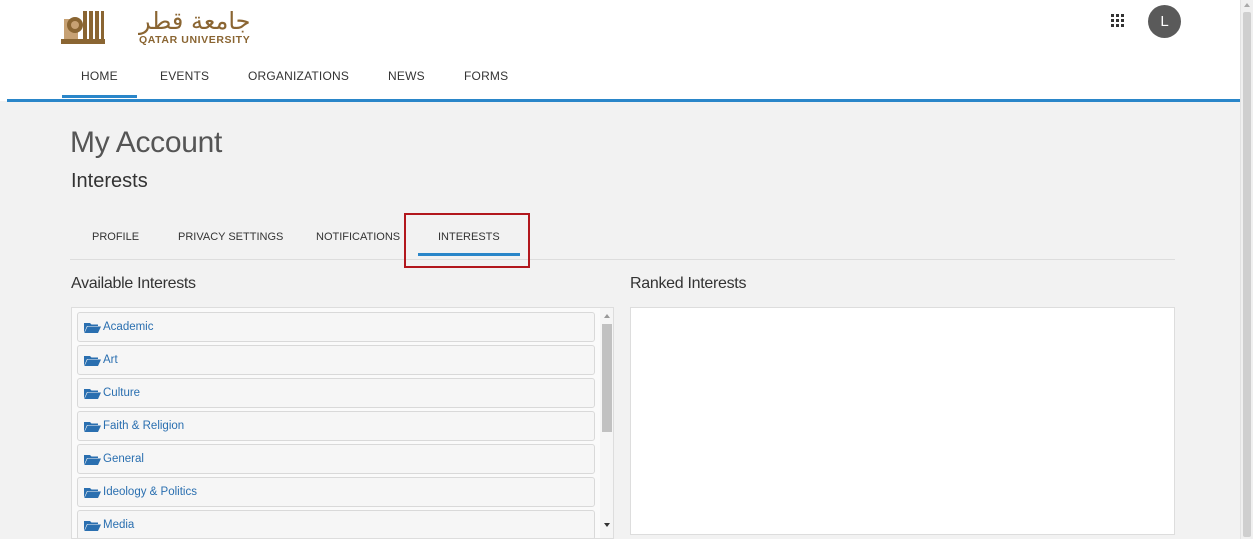 The height and width of the screenshot is (539, 1253). Describe the element at coordinates (336, 327) in the screenshot. I see `list-item: Academic` at that location.